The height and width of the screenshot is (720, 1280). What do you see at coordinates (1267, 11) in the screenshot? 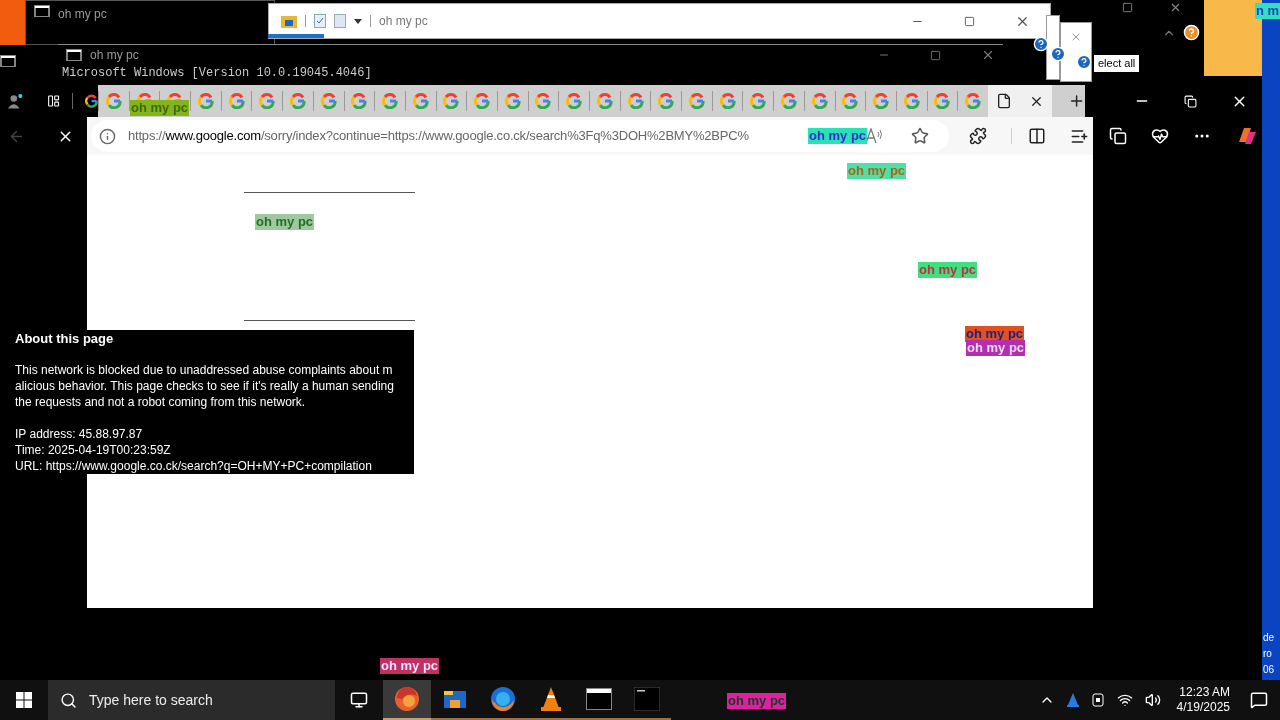
I see `oh-my-pc-toast: n m` at bounding box center [1267, 11].